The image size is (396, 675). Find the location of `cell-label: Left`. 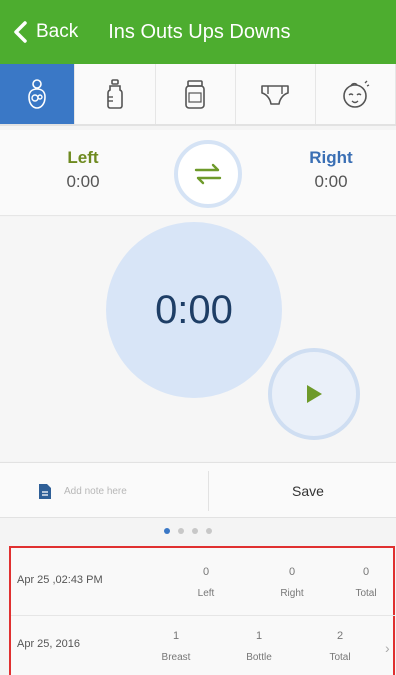

cell-label: Left is located at coordinates (206, 593).